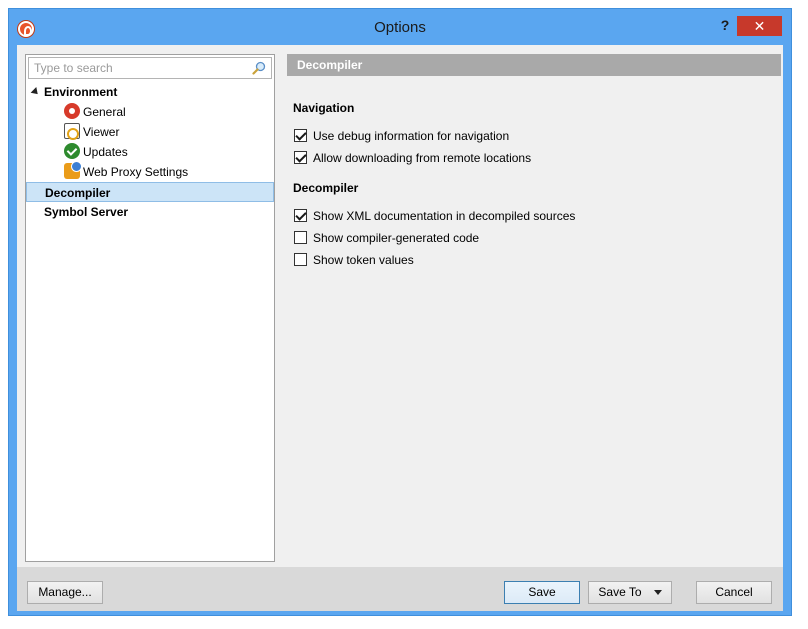 Image resolution: width=808 pixels, height=629 pixels. I want to click on tree-node-label: Environment, so click(81, 92).